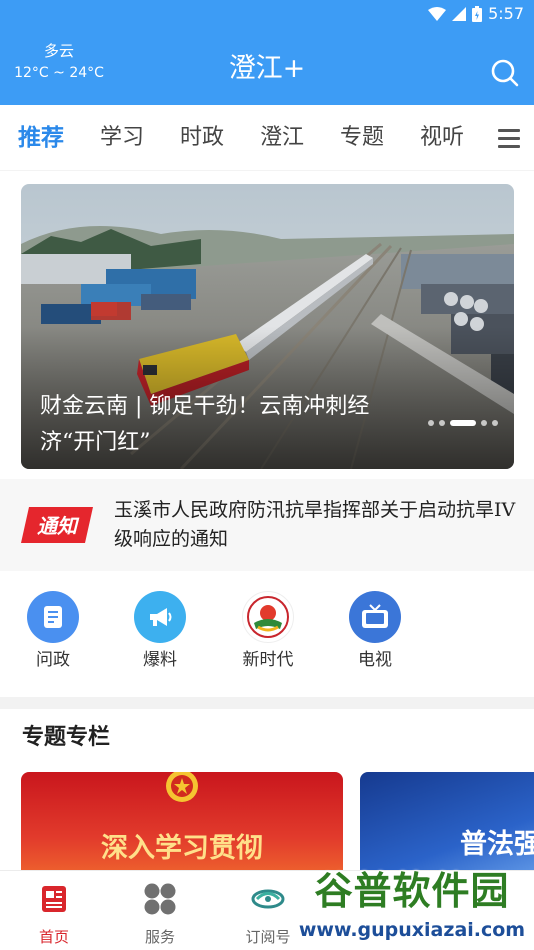 The image size is (534, 950). What do you see at coordinates (375, 660) in the screenshot?
I see `quick-link-label: 电视` at bounding box center [375, 660].